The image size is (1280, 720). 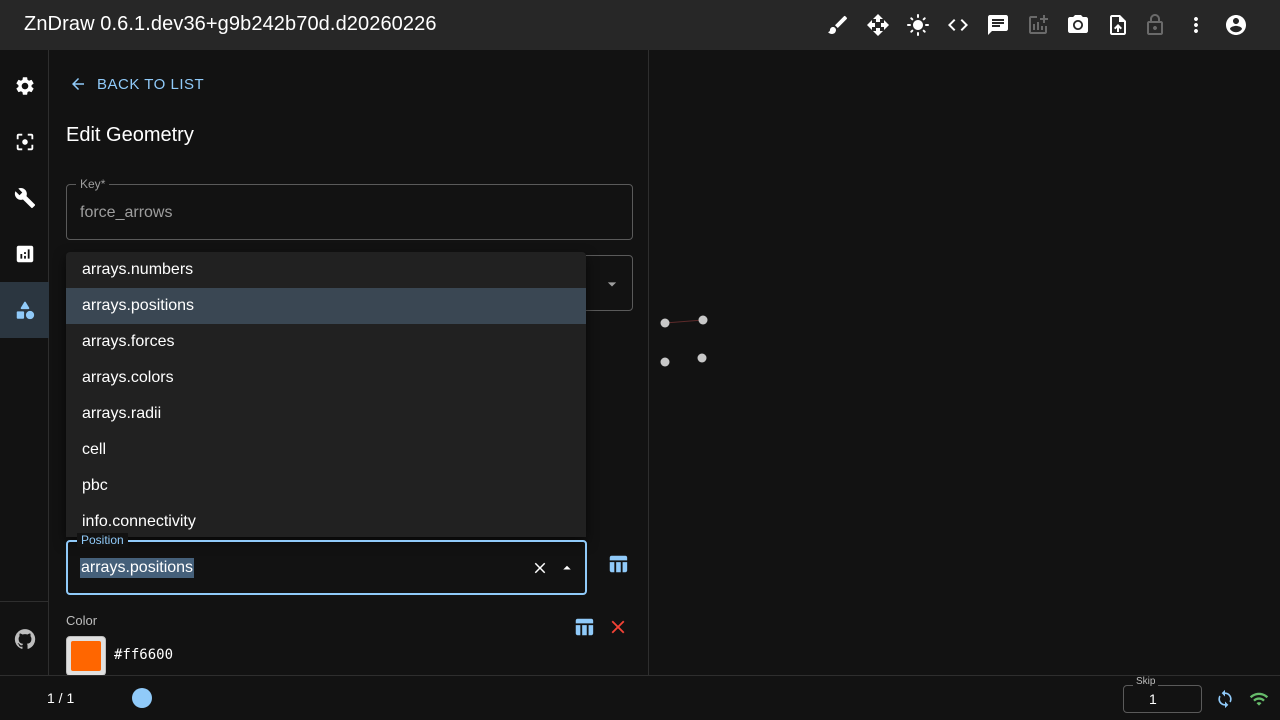 I want to click on frame-counter: 1 / 1, so click(x=61, y=698).